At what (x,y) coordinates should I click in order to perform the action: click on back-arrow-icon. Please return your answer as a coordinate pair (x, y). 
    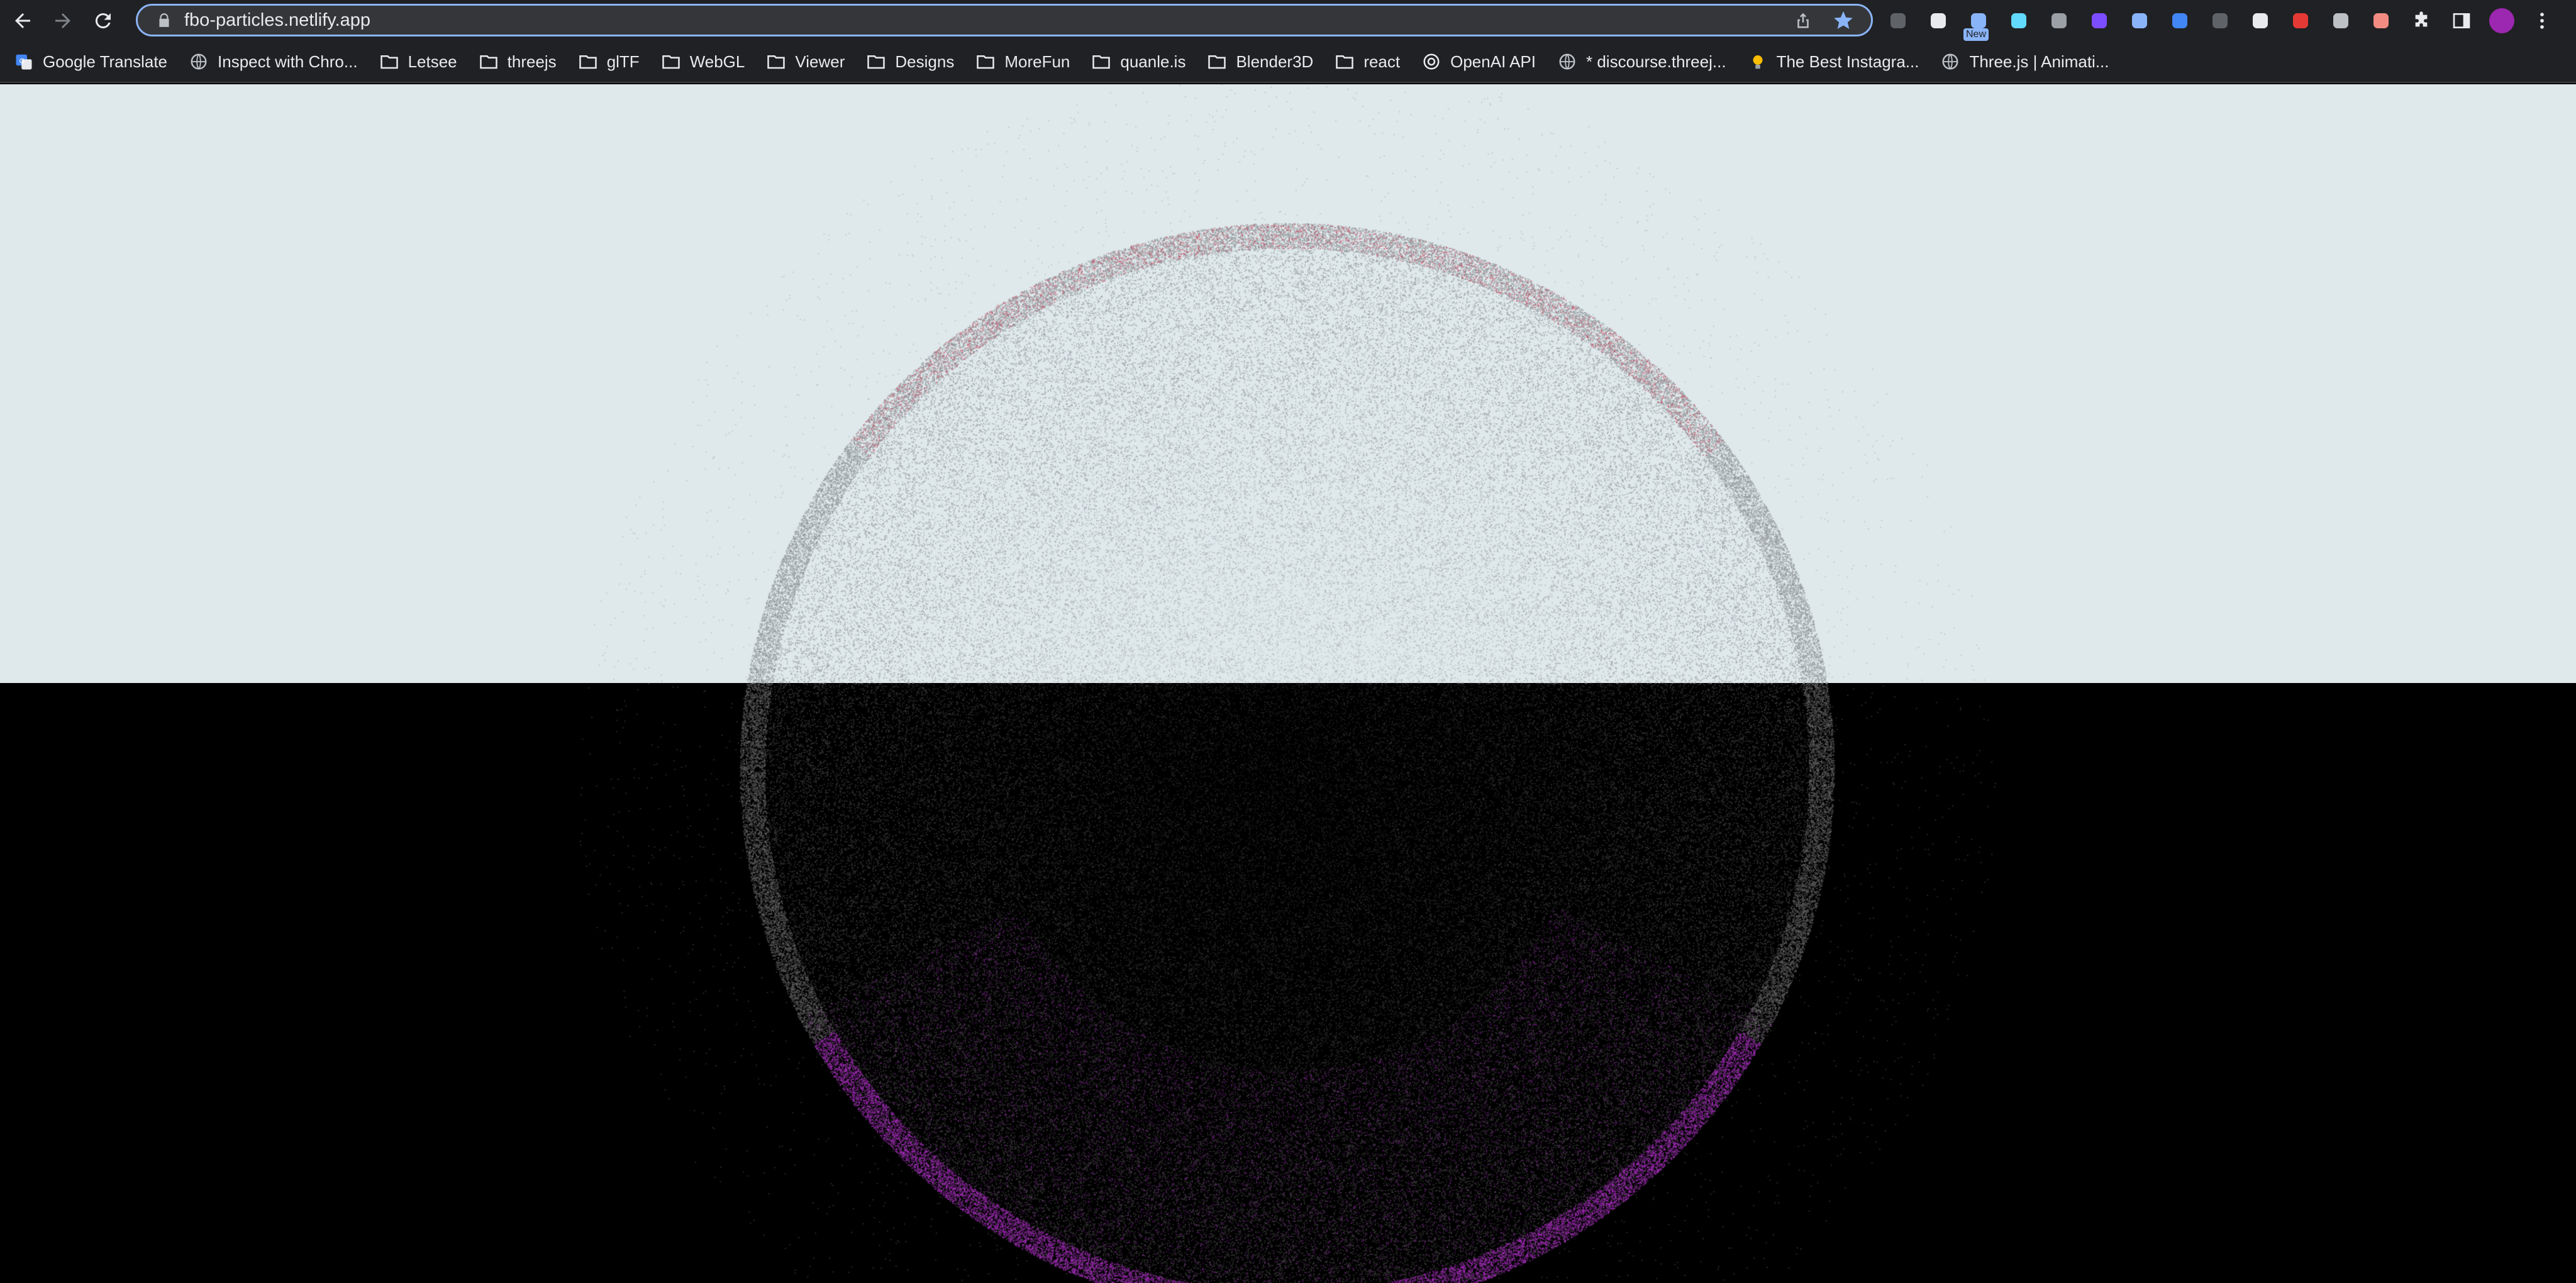
    Looking at the image, I should click on (22, 20).